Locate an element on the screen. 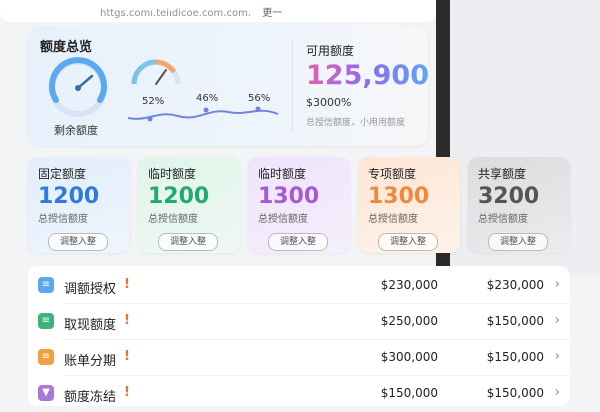  quota-value: 3200 is located at coordinates (509, 196).